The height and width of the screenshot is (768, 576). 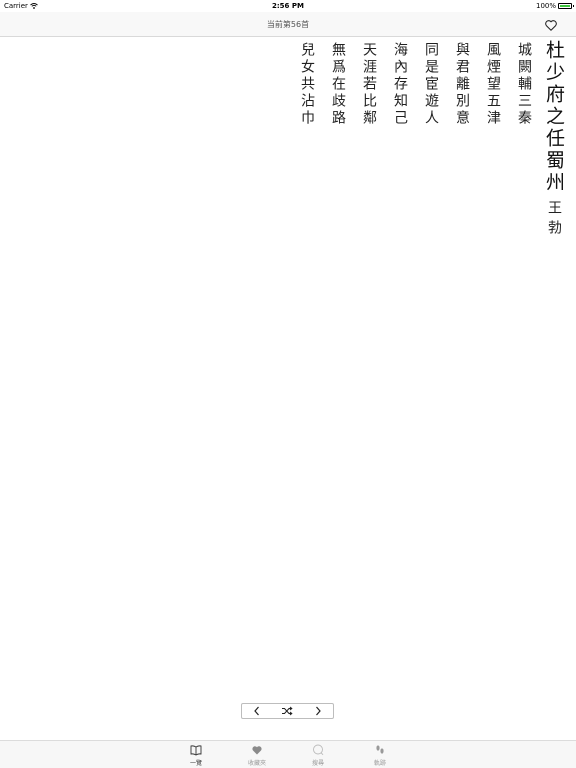 What do you see at coordinates (257, 755) in the screenshot?
I see `tab-favorites: 收藏夾` at bounding box center [257, 755].